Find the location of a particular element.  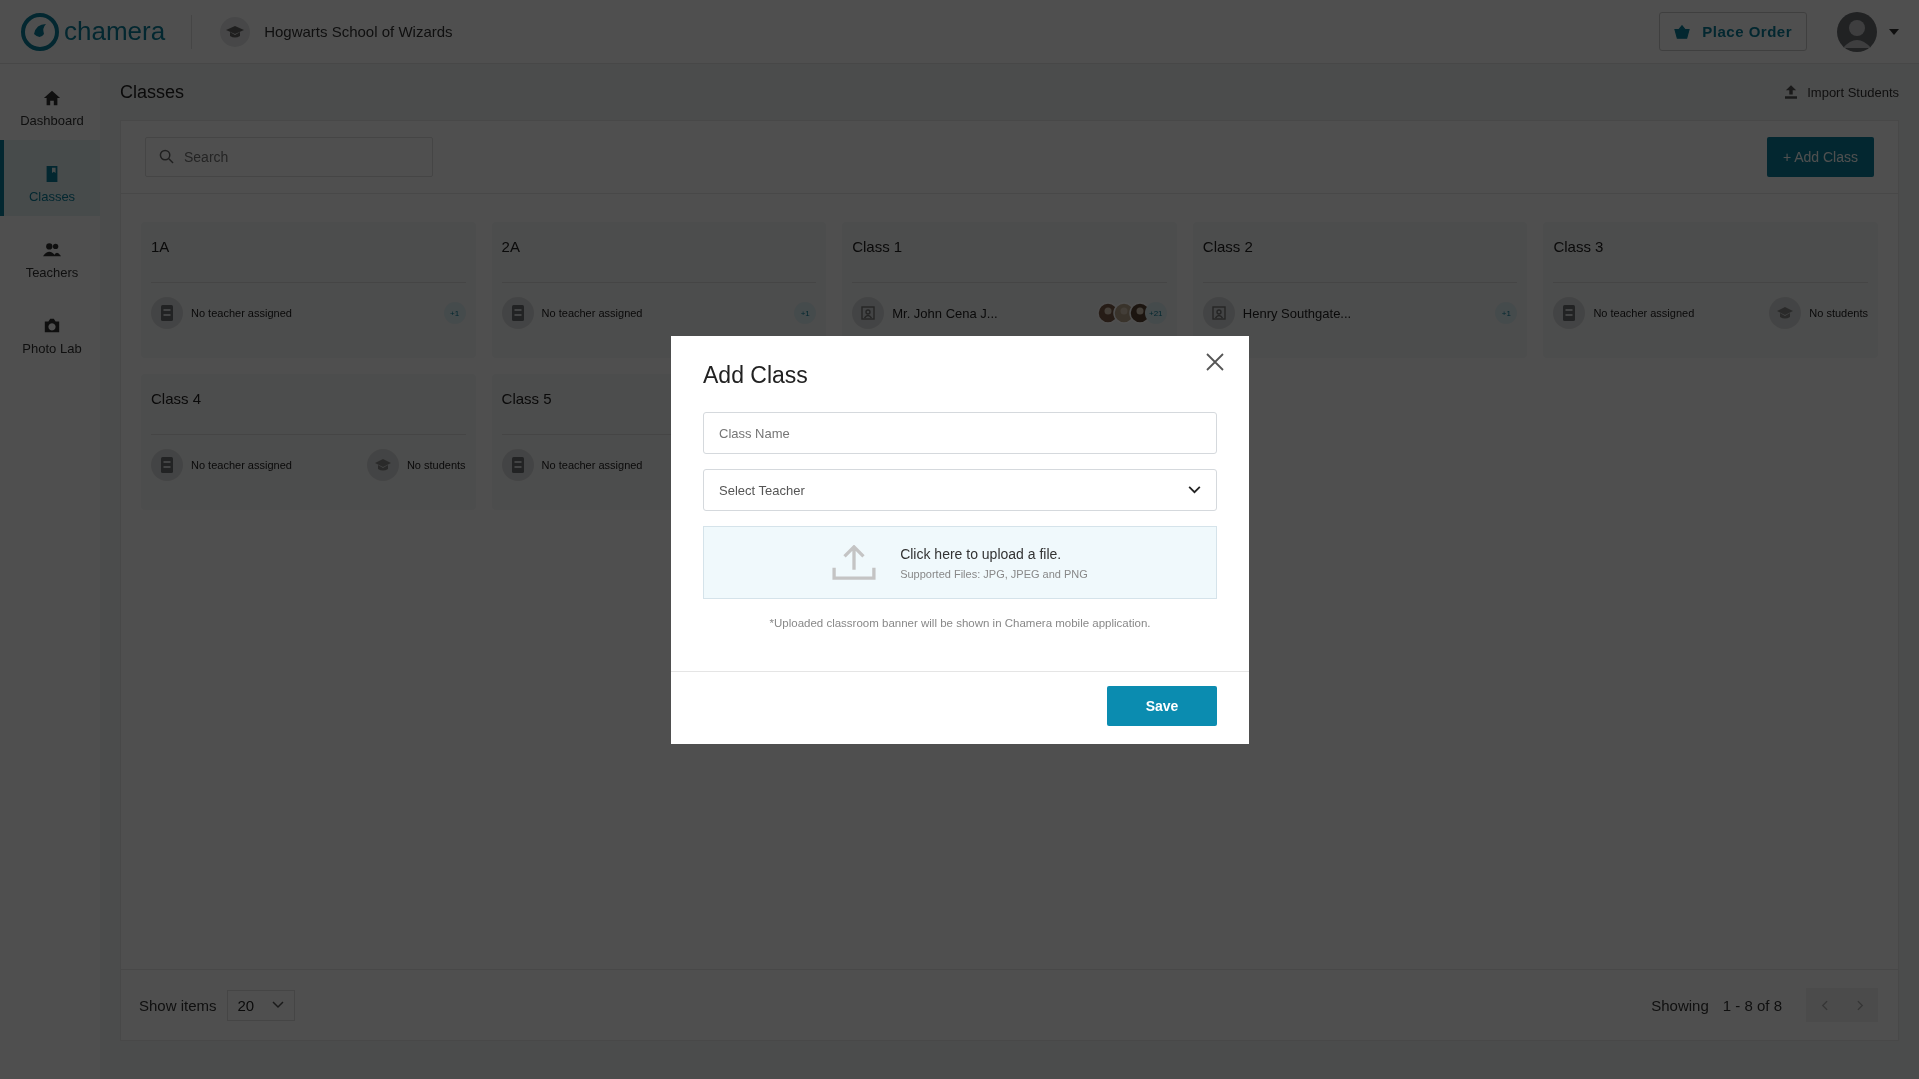

brand-name: chamera is located at coordinates (115, 31).